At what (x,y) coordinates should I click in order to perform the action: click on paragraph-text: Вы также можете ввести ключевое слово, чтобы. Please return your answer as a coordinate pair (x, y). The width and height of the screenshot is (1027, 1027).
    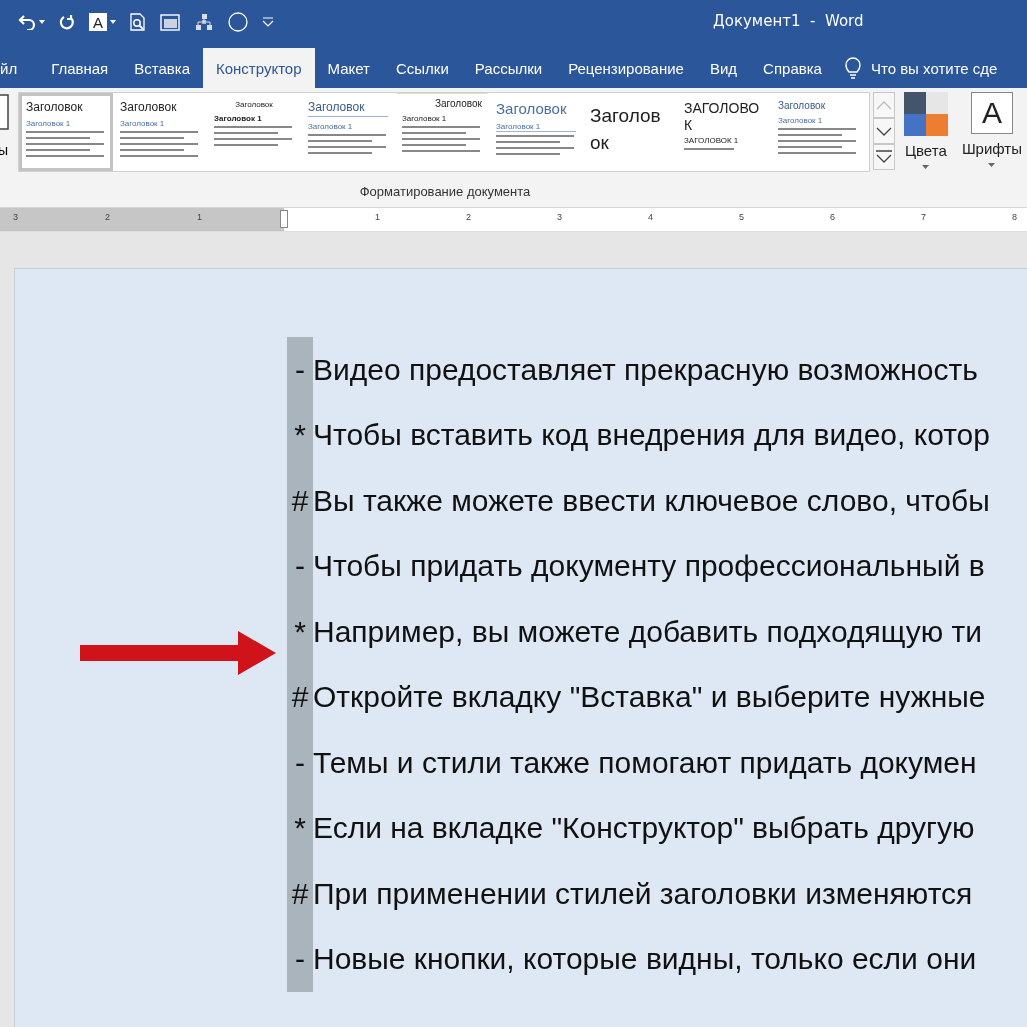
    Looking at the image, I should click on (651, 500).